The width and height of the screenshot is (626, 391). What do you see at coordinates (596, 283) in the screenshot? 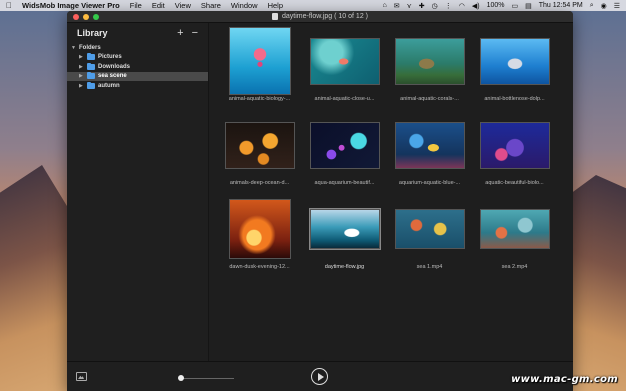
I see `desktop-wallpaper-right` at bounding box center [596, 283].